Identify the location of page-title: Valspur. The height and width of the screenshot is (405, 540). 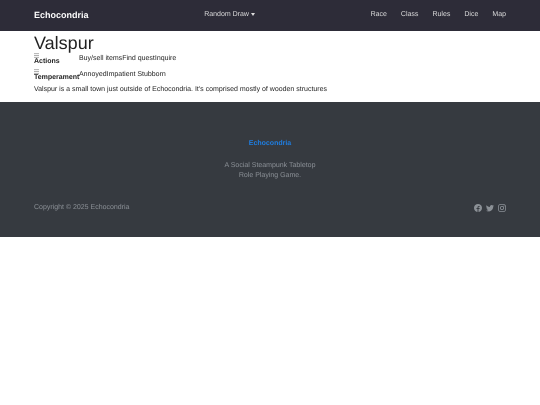
(64, 43).